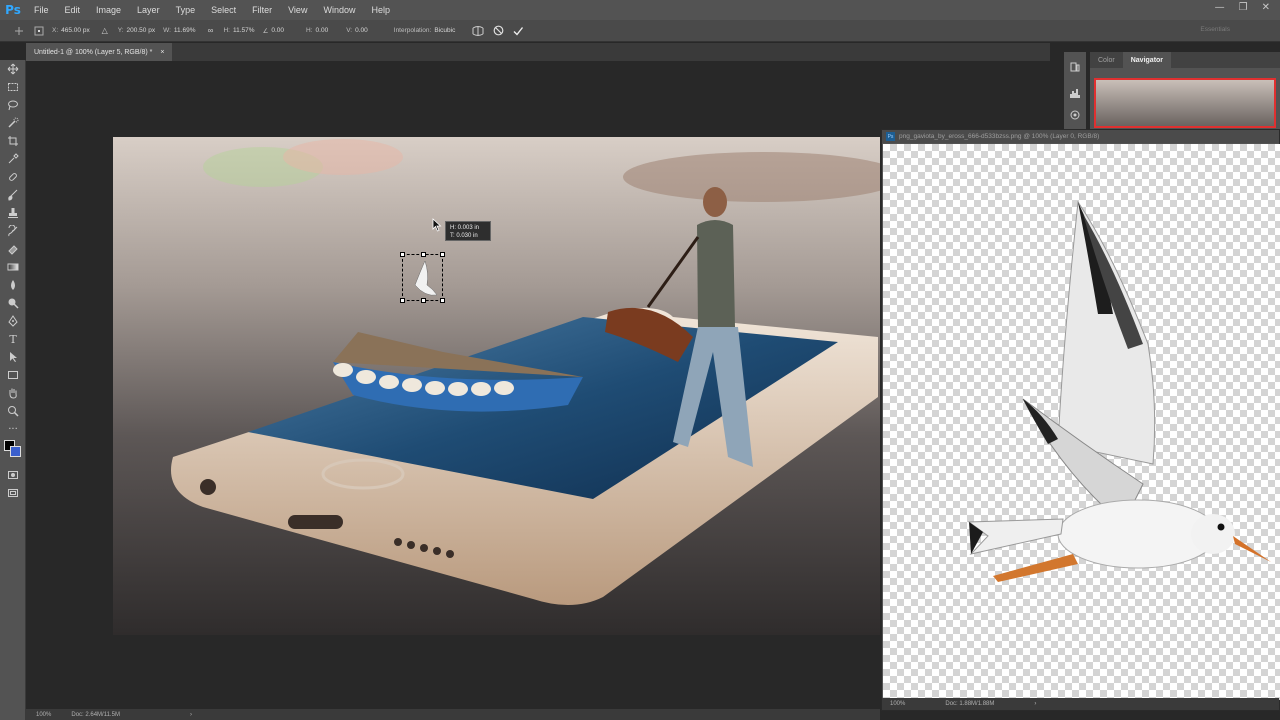 This screenshot has height=720, width=1280. What do you see at coordinates (41, 10) in the screenshot?
I see `menu-file: File` at bounding box center [41, 10].